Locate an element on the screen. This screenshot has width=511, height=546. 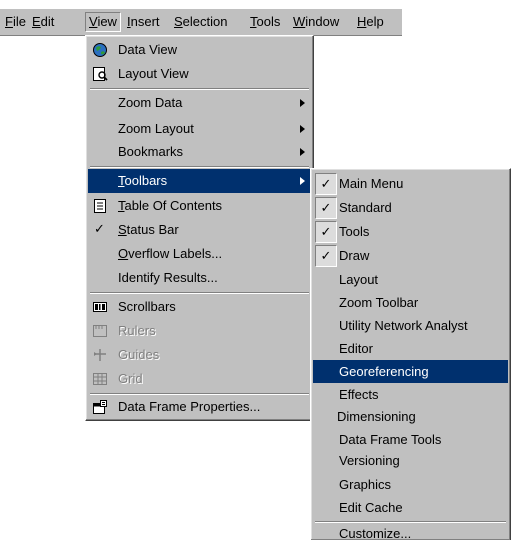
menu-selection: Selection is located at coordinates (200, 22).